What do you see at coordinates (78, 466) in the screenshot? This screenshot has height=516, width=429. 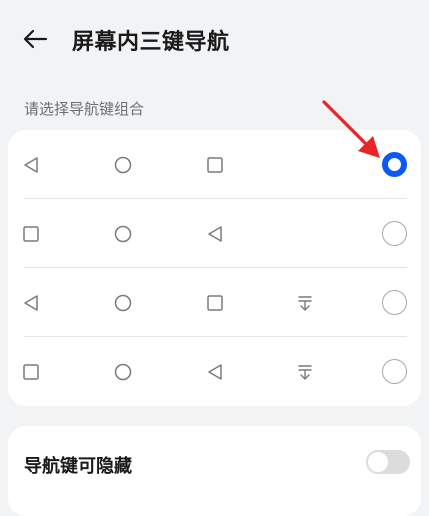 I see `toggle-label: 导航键可隐藏` at bounding box center [78, 466].